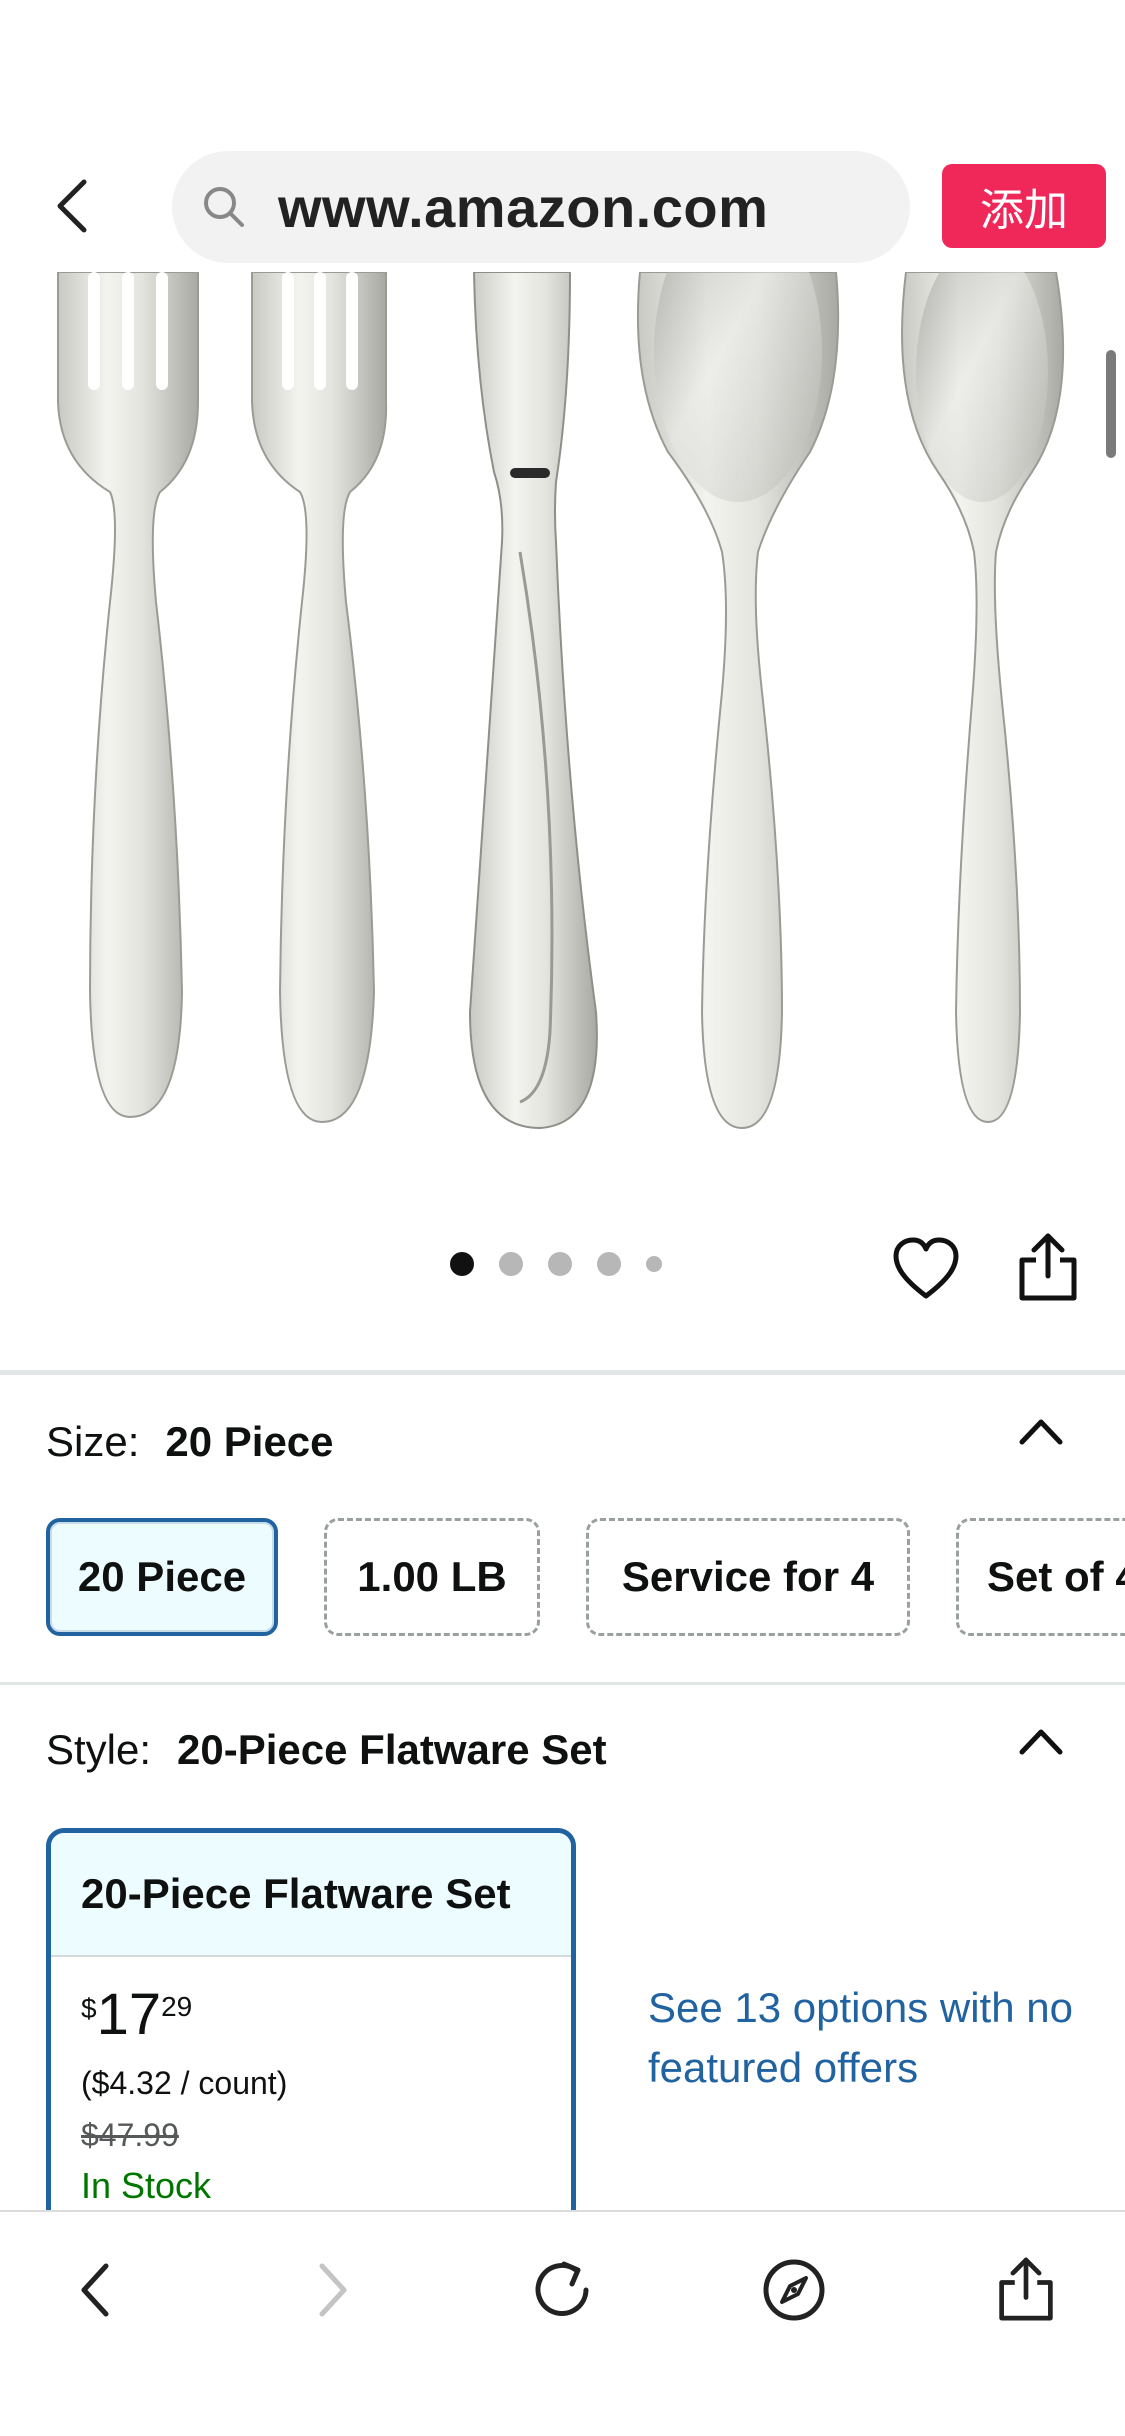 This screenshot has width=1125, height=2436. I want to click on size-label-row: Size: 20 Piece, so click(190, 1442).